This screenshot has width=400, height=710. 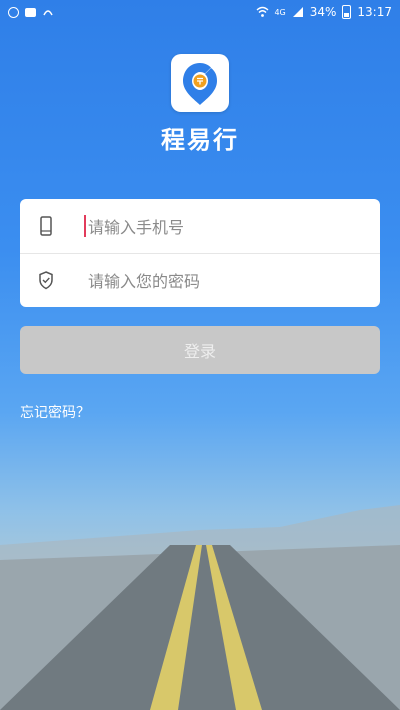 What do you see at coordinates (30, 12) in the screenshot?
I see `message-icon` at bounding box center [30, 12].